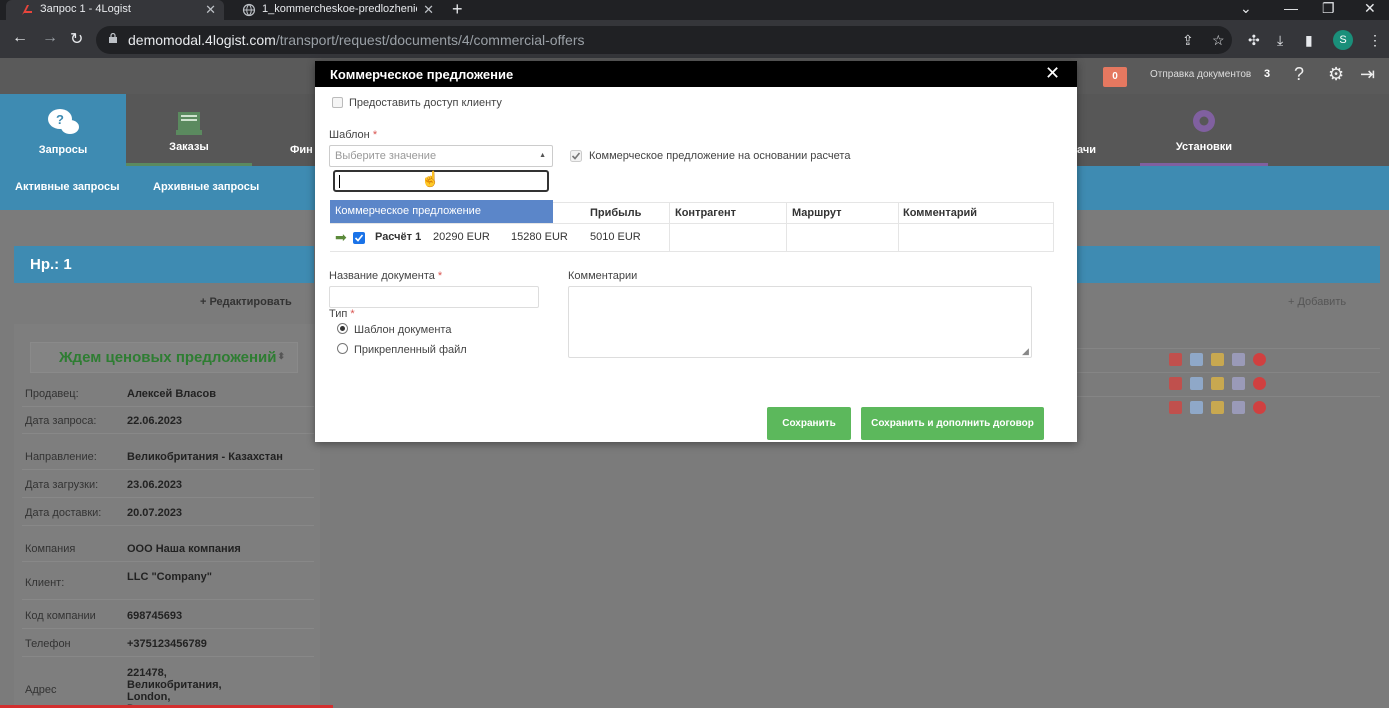 The width and height of the screenshot is (1389, 708). What do you see at coordinates (1328, 8) in the screenshot?
I see `restore-icon: ❐` at bounding box center [1328, 8].